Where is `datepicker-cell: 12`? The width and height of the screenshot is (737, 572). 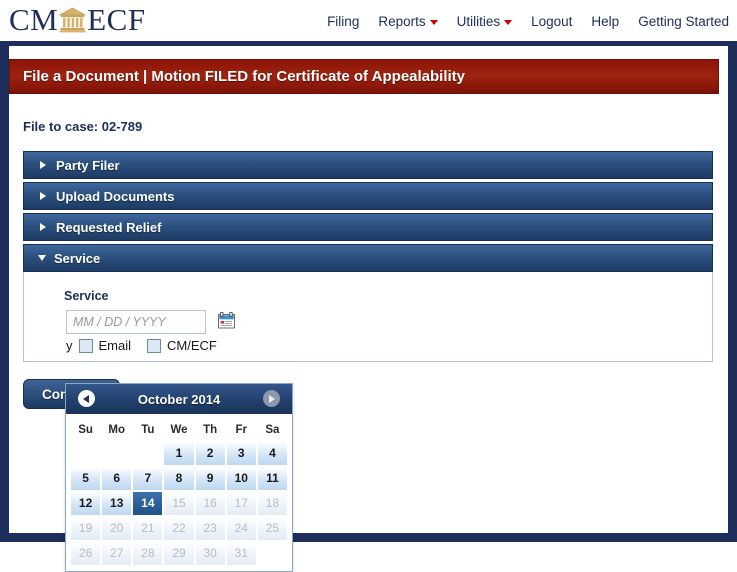
datepicker-cell: 12 is located at coordinates (86, 503).